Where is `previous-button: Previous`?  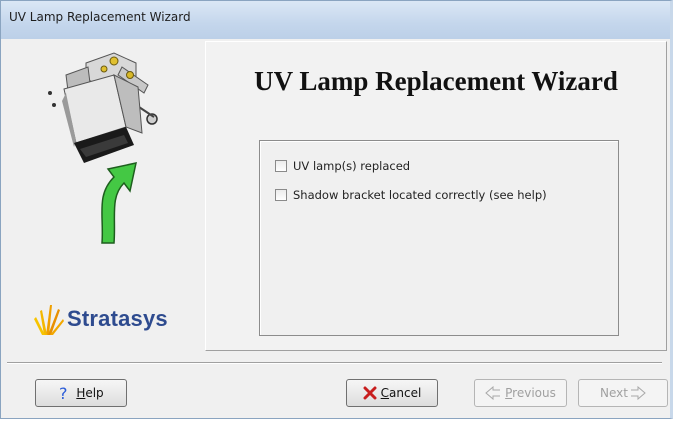
previous-button: Previous is located at coordinates (520, 393).